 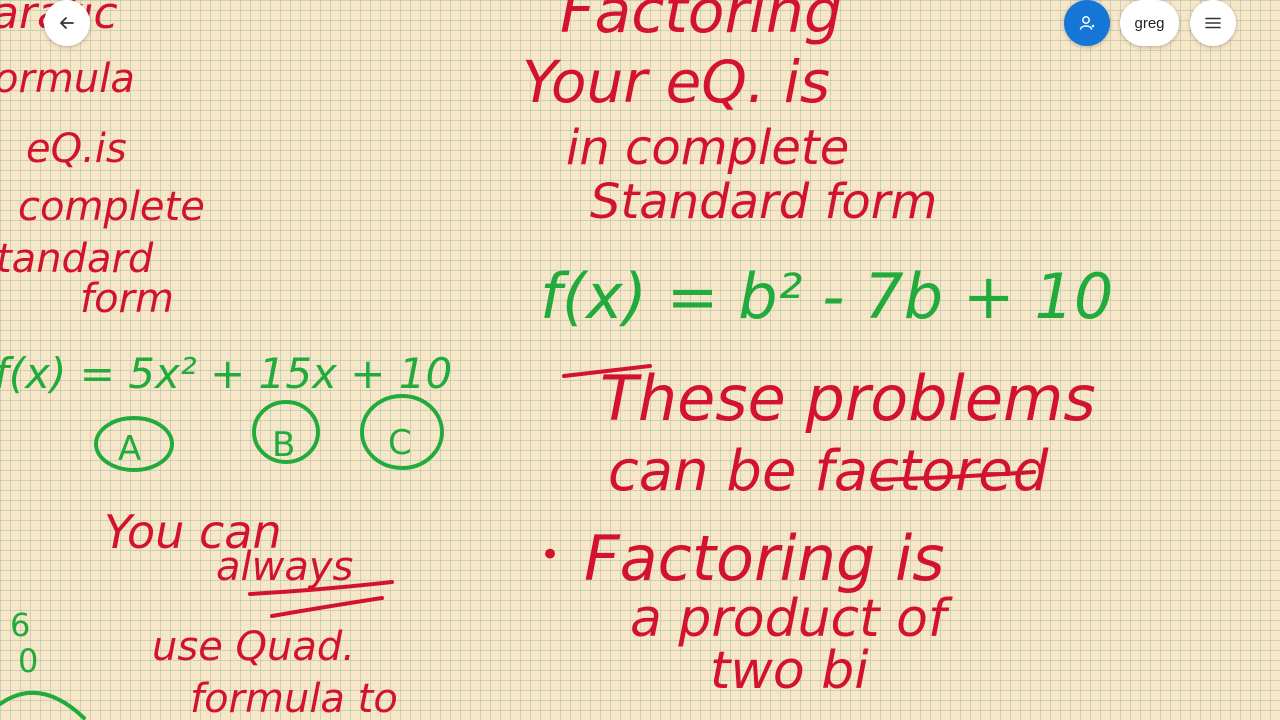 I want to click on right-line-in-complete: in complete, so click(x=707, y=148).